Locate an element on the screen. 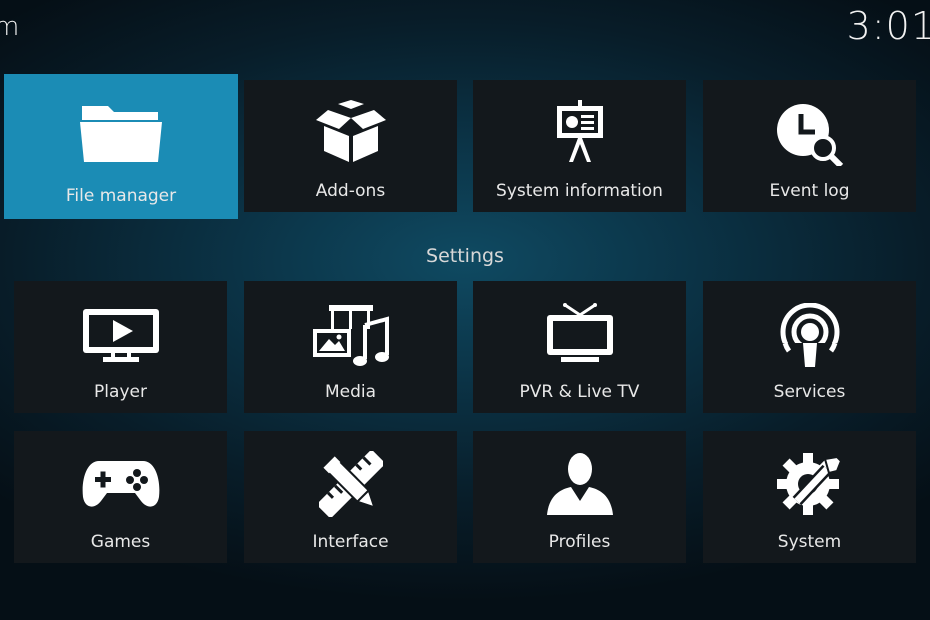 This screenshot has width=930, height=620. pencil-ruler-icon is located at coordinates (350, 484).